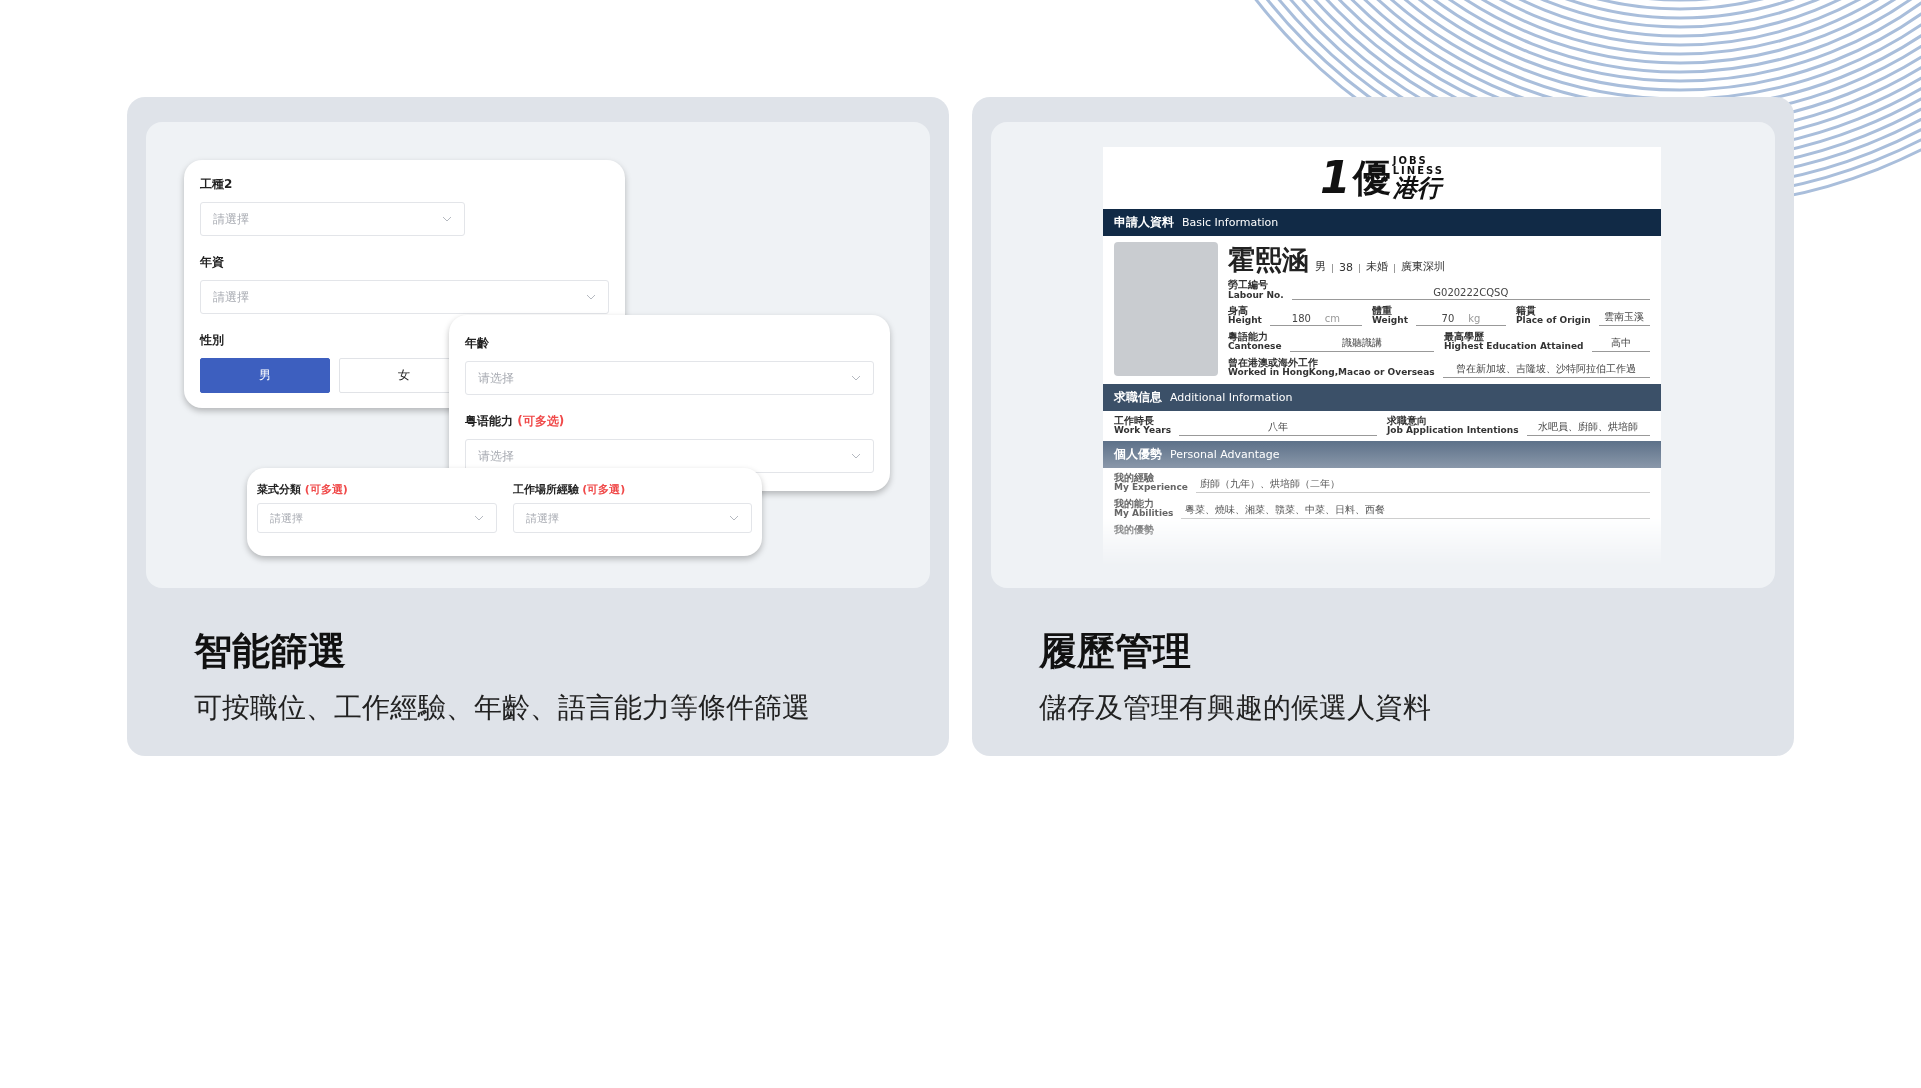 The height and width of the screenshot is (1088, 1921). I want to click on section-header: 個人優勢 Personal Advantage, so click(1382, 454).